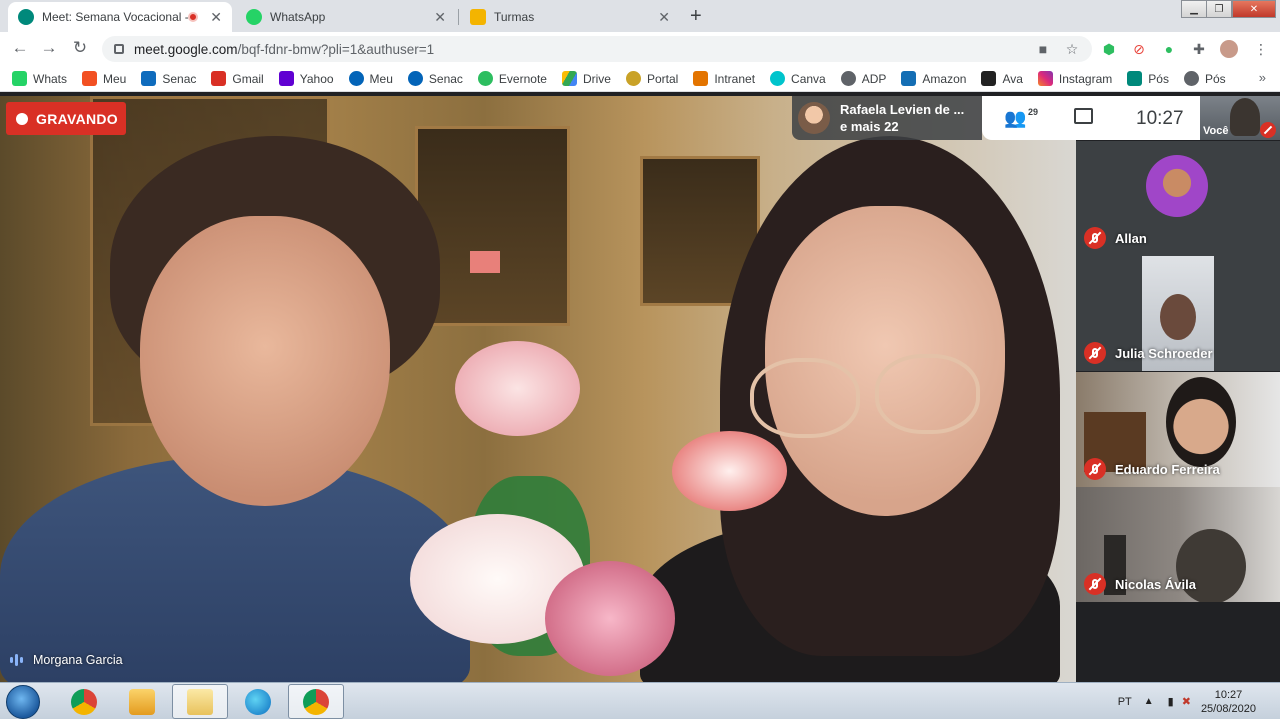  I want to click on tab-meet: Meet: Semana Vocacional - I ✕, so click(120, 17).